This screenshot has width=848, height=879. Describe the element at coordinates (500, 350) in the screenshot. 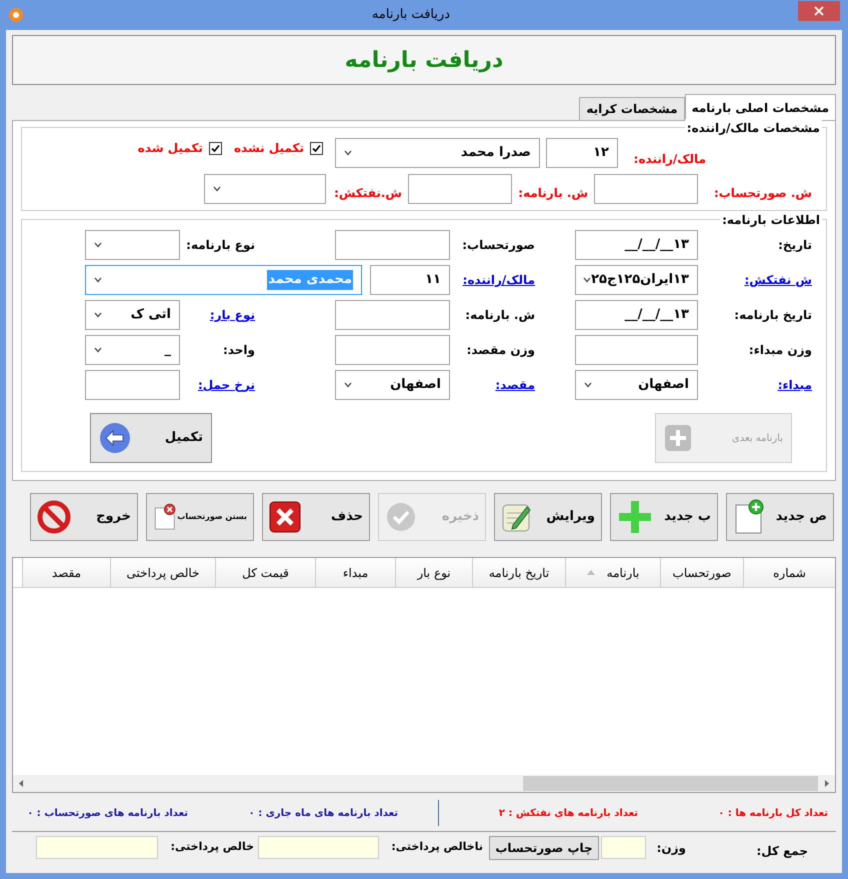

I see `field-label: وزن مقصد:` at that location.